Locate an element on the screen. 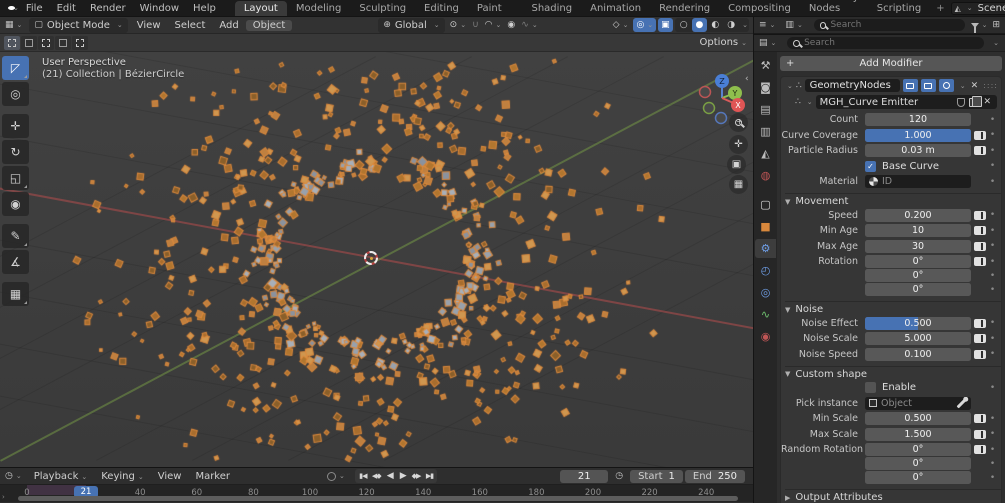 The image size is (1005, 503). properties-tab-modifiers: ⚙ is located at coordinates (765, 248).